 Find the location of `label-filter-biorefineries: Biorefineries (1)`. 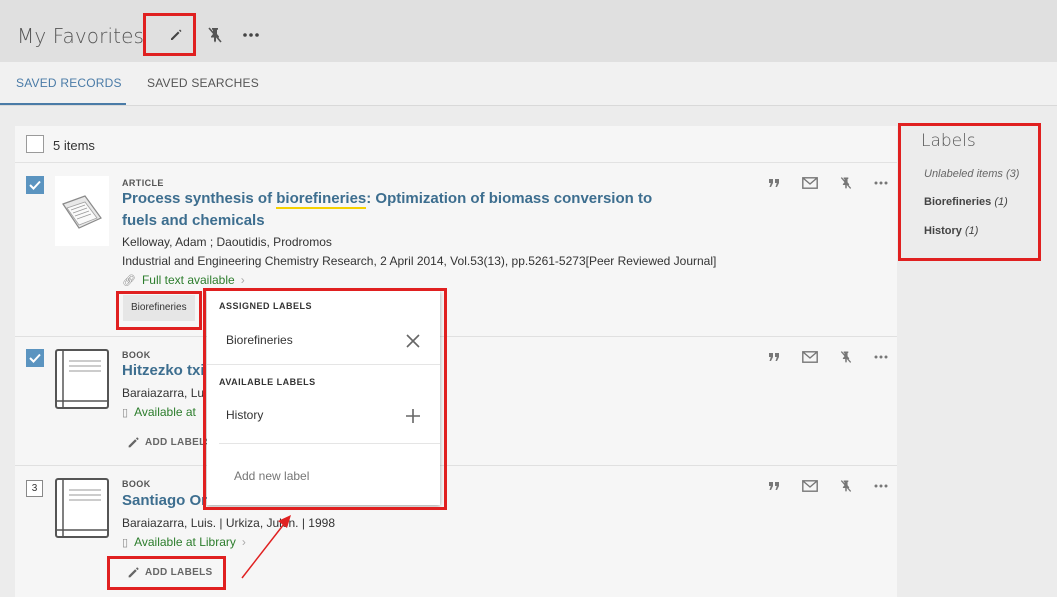

label-filter-biorefineries: Biorefineries (1) is located at coordinates (966, 202).